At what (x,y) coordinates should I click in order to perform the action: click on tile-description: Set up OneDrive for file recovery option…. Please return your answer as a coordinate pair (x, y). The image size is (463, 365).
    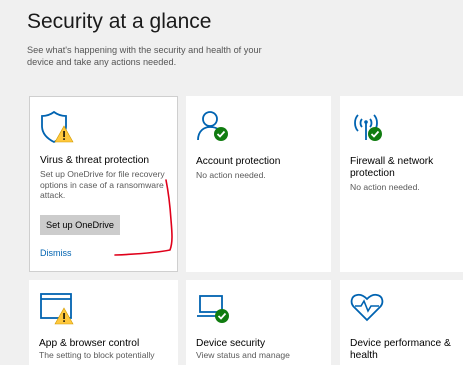
    Looking at the image, I should click on (102, 185).